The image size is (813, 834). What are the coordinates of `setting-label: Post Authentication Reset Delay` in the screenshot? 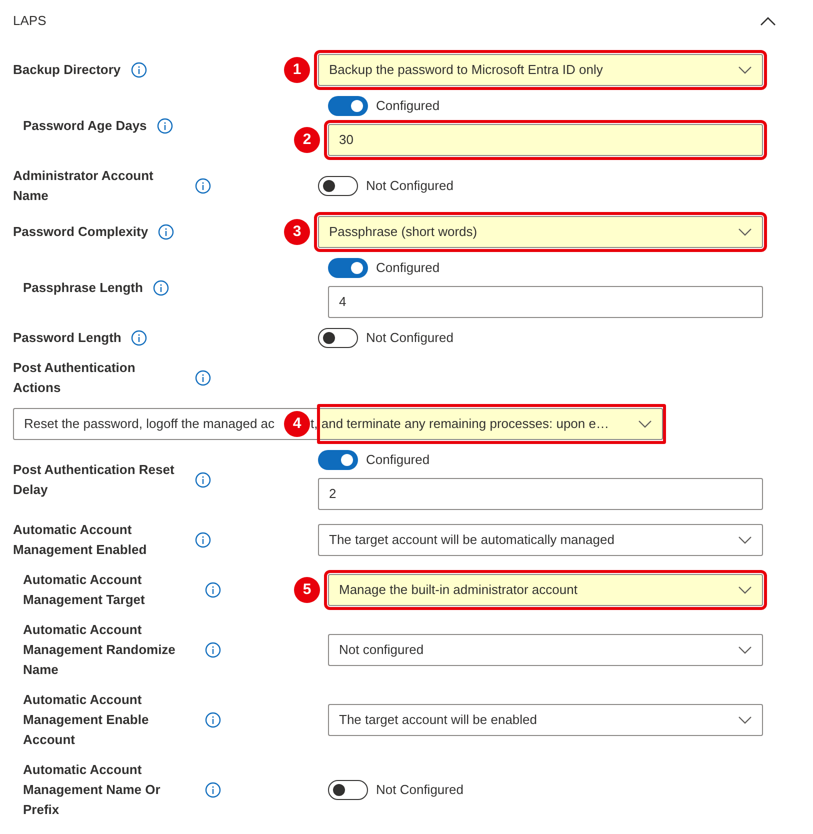 It's located at (94, 480).